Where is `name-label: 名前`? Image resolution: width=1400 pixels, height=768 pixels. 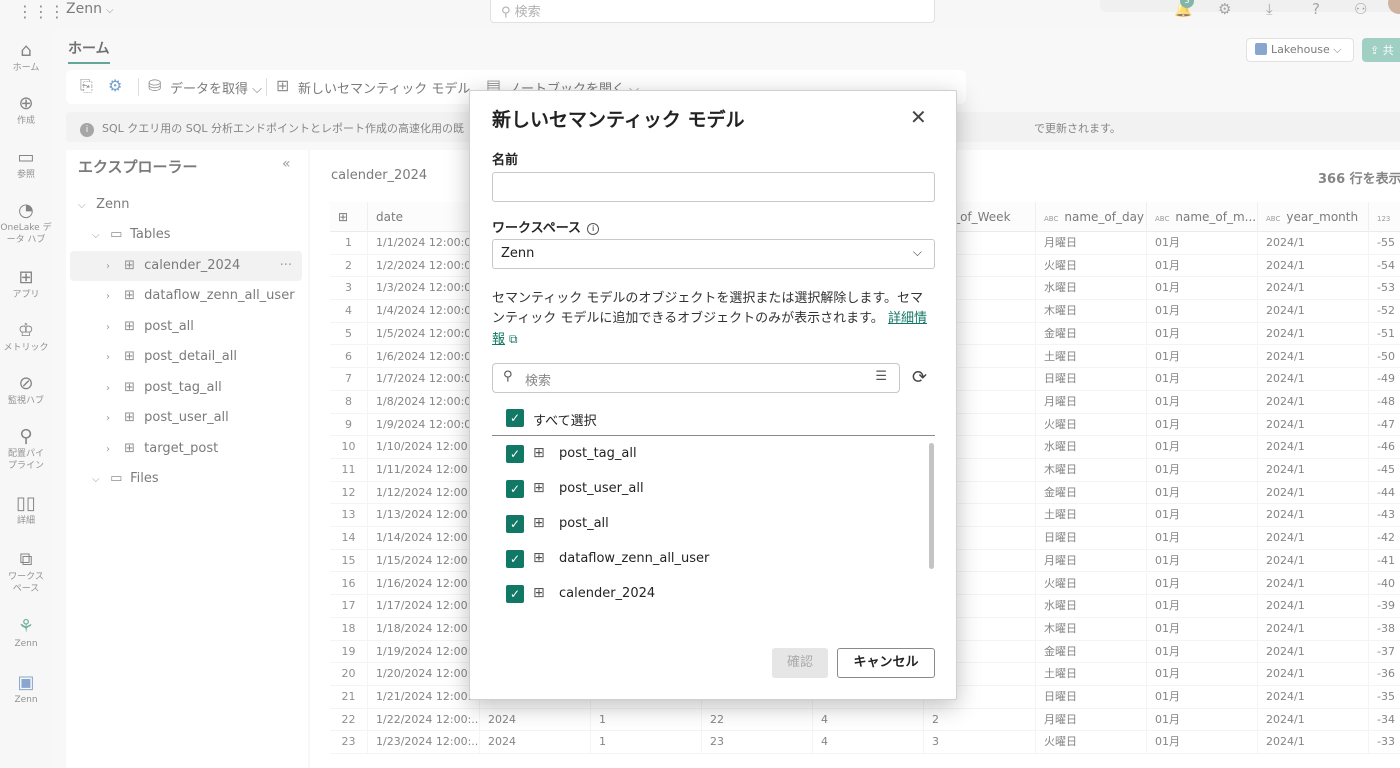
name-label: 名前 is located at coordinates (505, 160).